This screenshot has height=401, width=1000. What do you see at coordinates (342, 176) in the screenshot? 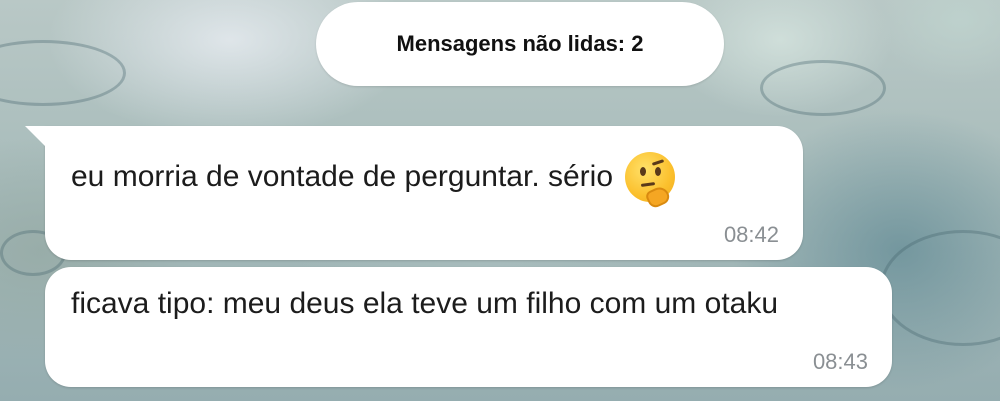
I see `message-text: eu morria de vontade de perguntar. sério` at bounding box center [342, 176].